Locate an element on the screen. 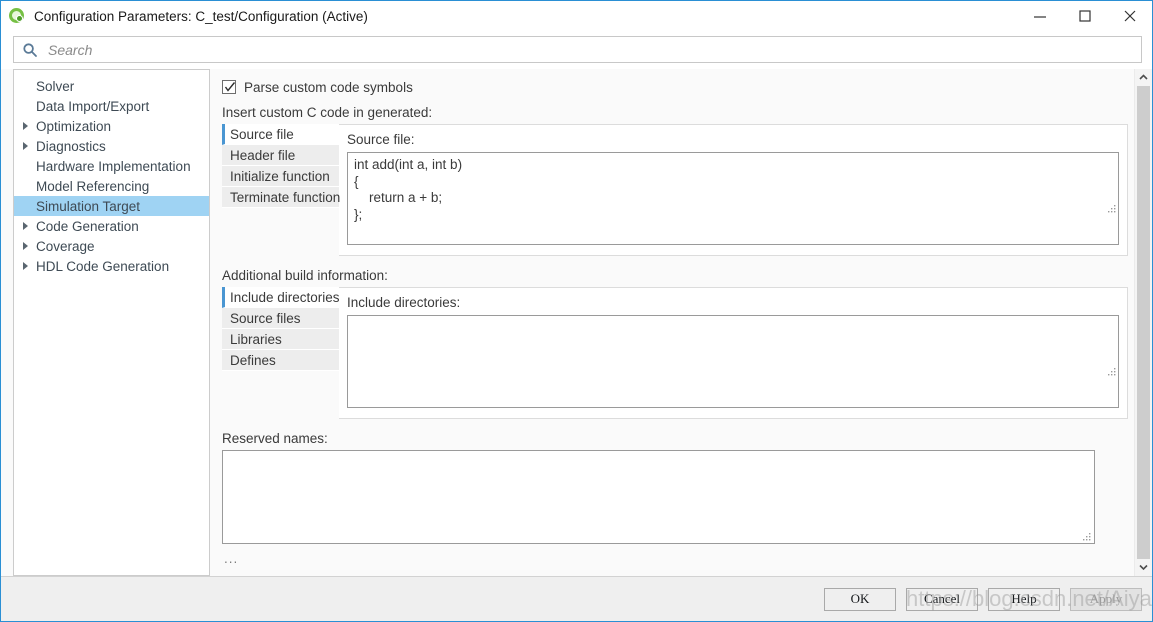 This screenshot has width=1153, height=622. include-directories-label: Include directories: is located at coordinates (404, 302).